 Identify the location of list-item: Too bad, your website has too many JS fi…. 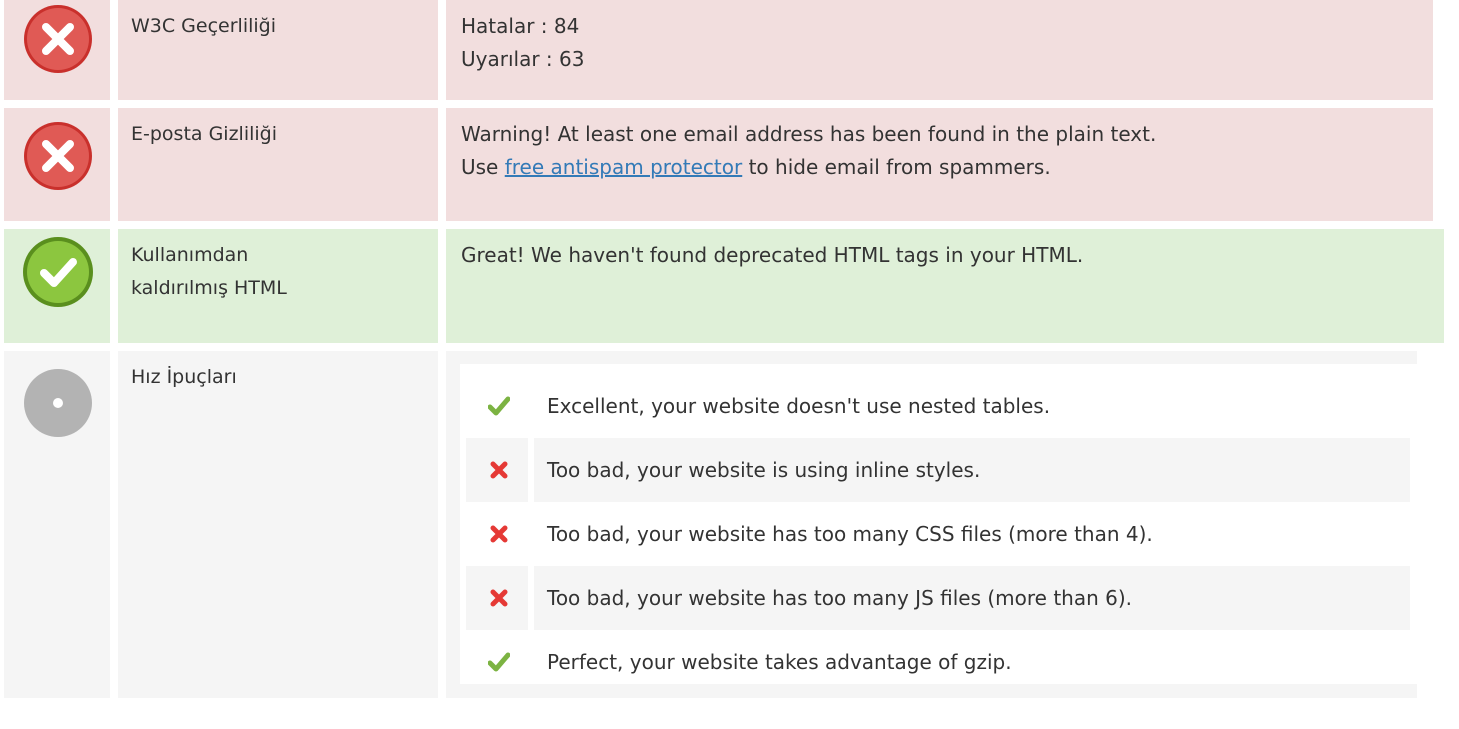
(938, 598).